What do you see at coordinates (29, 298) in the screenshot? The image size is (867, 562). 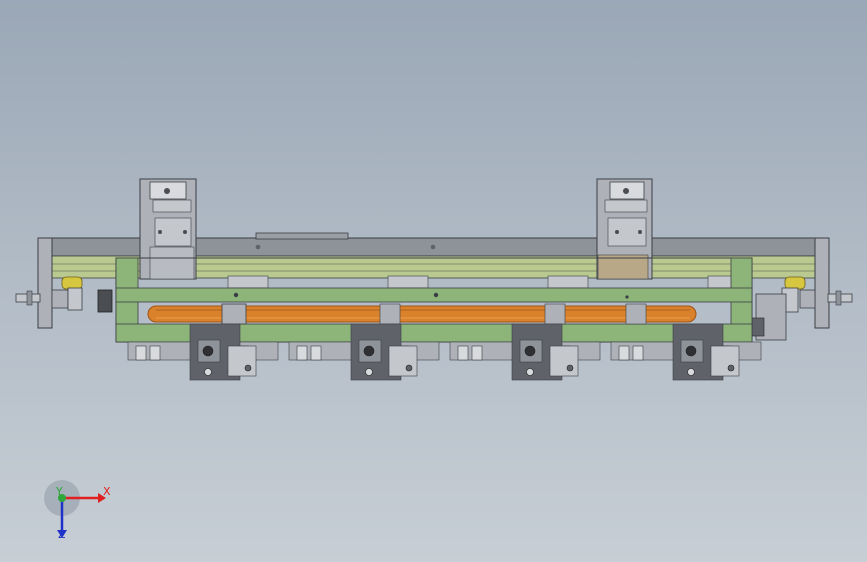 I see `left-nut` at bounding box center [29, 298].